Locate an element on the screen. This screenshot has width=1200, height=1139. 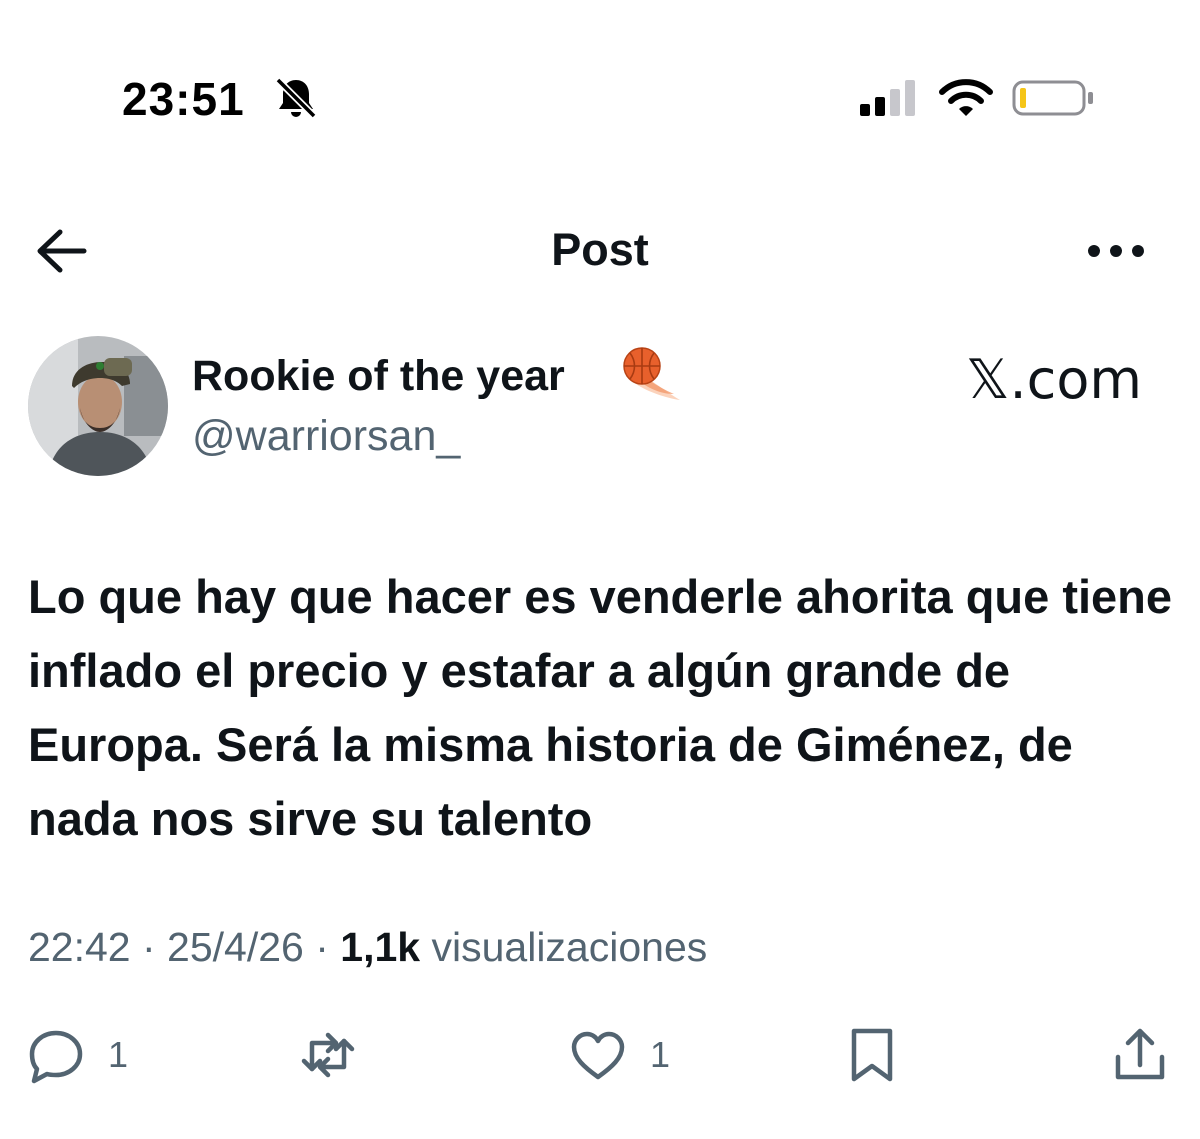
views-count: 1,1k is located at coordinates (380, 947).